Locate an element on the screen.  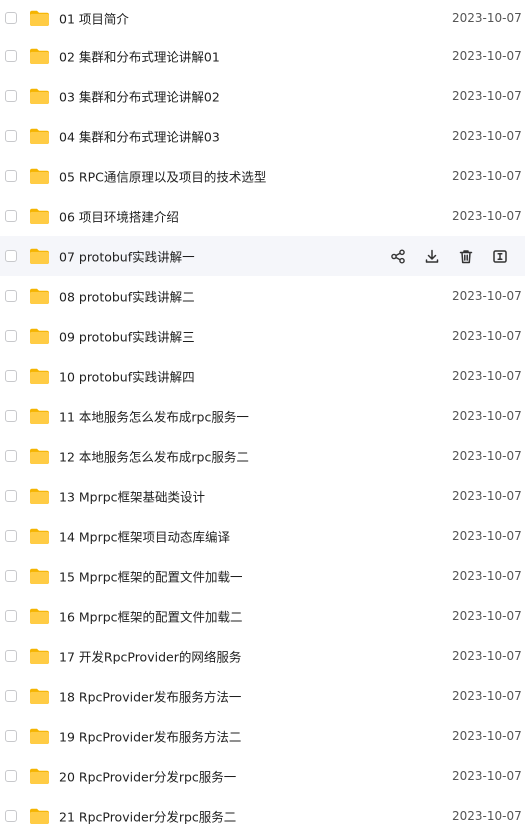
file-name: 08 protobuf实践讲解二 is located at coordinates (127, 296).